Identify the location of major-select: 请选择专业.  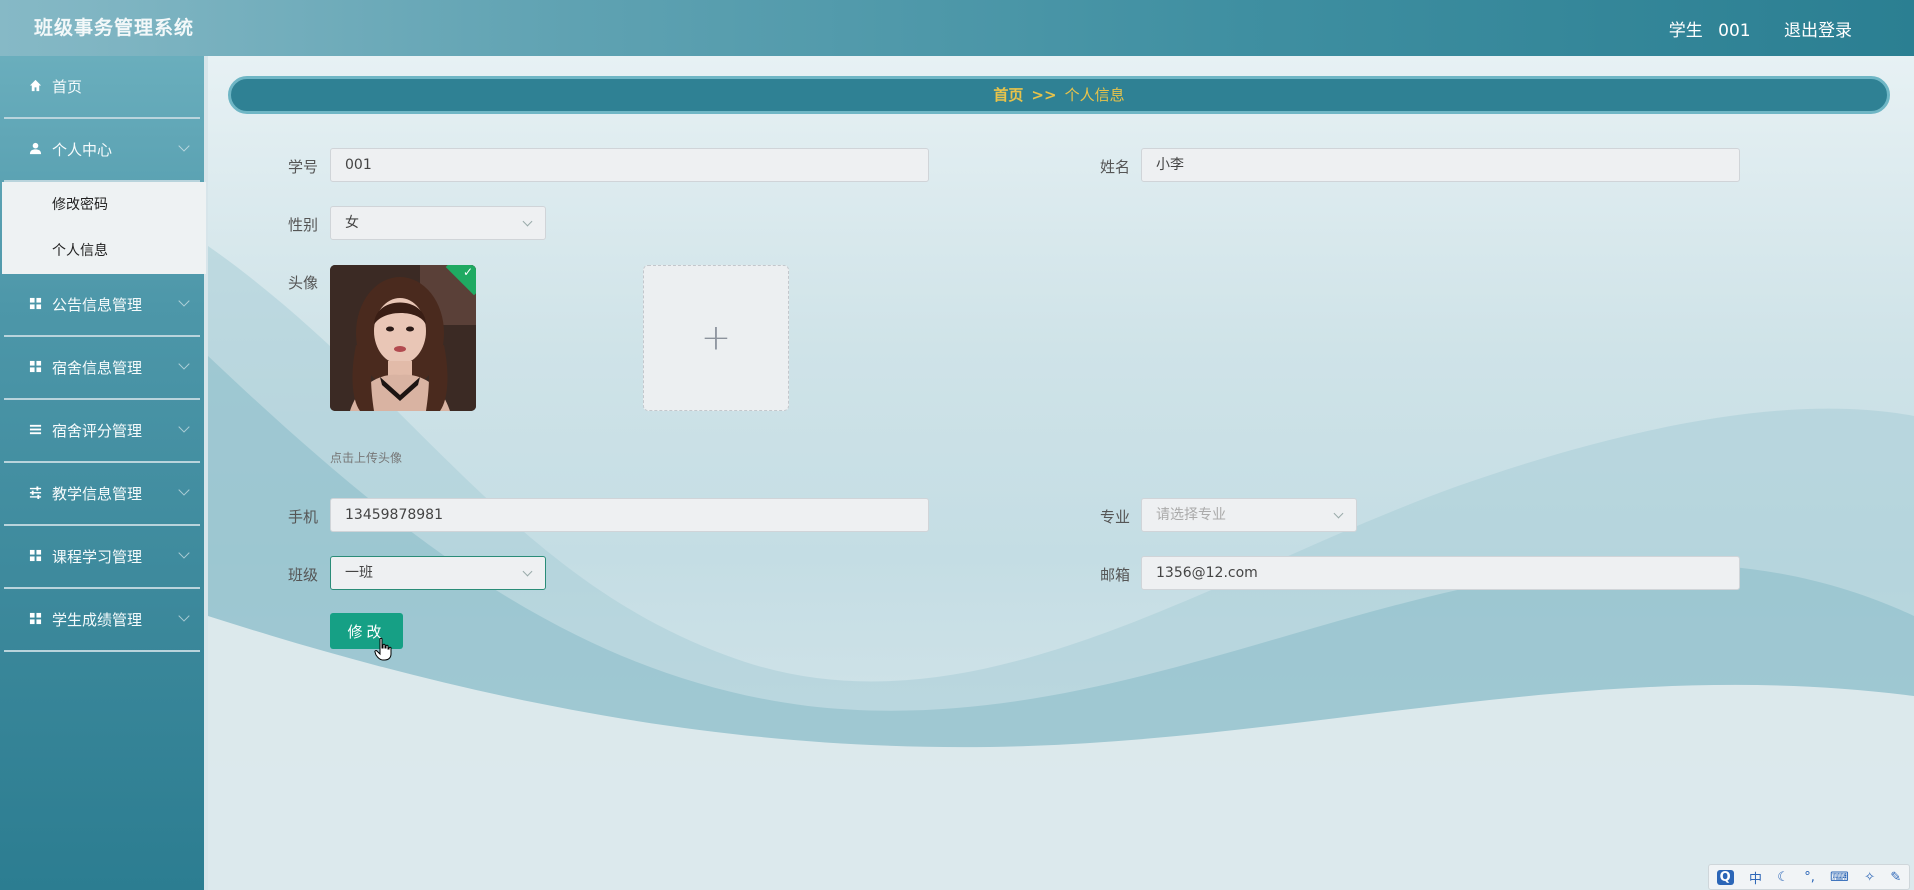
(1249, 515).